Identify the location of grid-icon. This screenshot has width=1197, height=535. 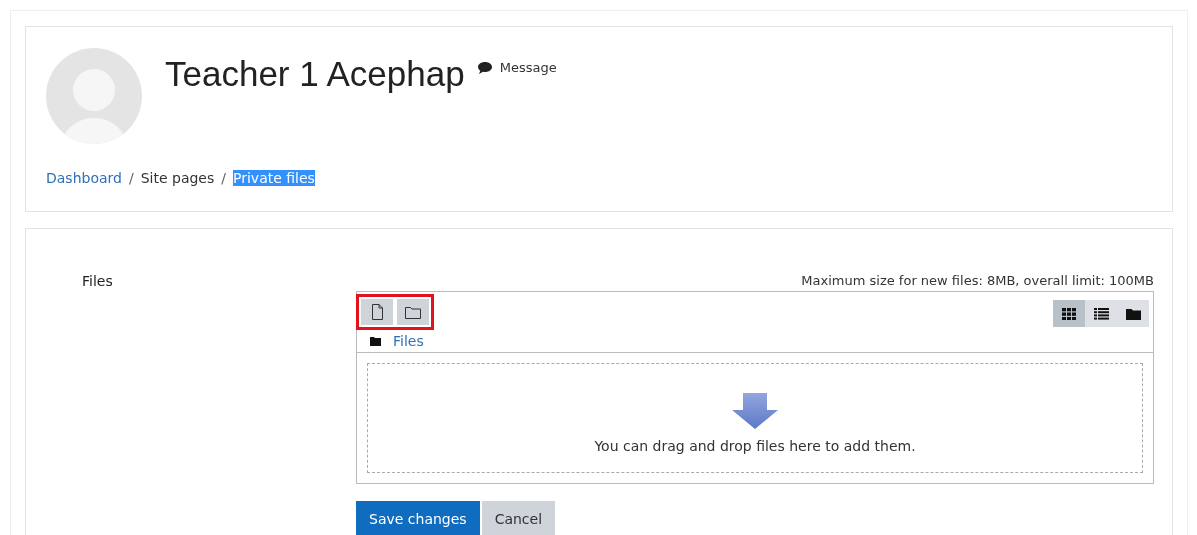
(1069, 313).